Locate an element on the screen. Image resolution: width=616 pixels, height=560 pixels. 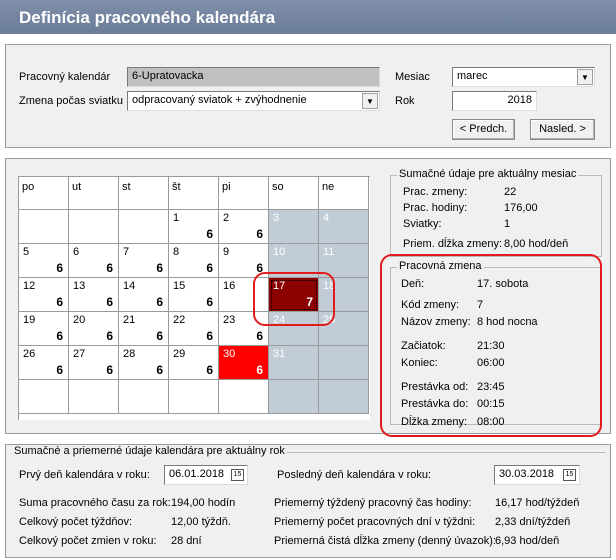
month-label: Mesiac is located at coordinates (412, 77).